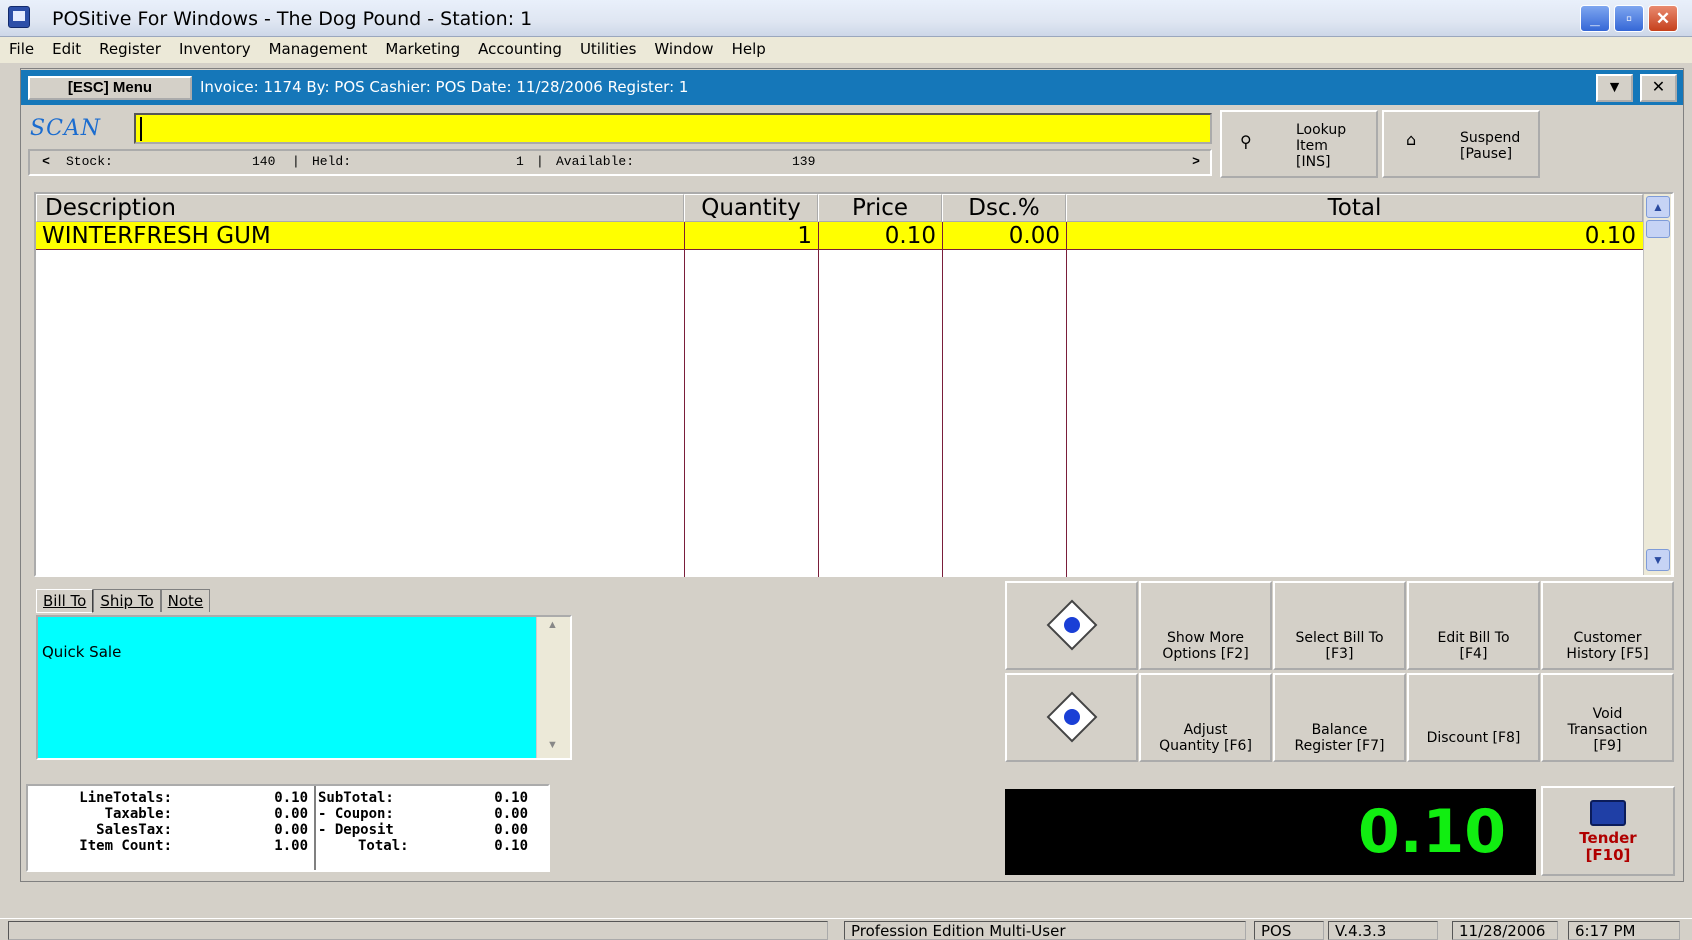 The width and height of the screenshot is (1692, 940). What do you see at coordinates (19, 17) in the screenshot?
I see `app-icon` at bounding box center [19, 17].